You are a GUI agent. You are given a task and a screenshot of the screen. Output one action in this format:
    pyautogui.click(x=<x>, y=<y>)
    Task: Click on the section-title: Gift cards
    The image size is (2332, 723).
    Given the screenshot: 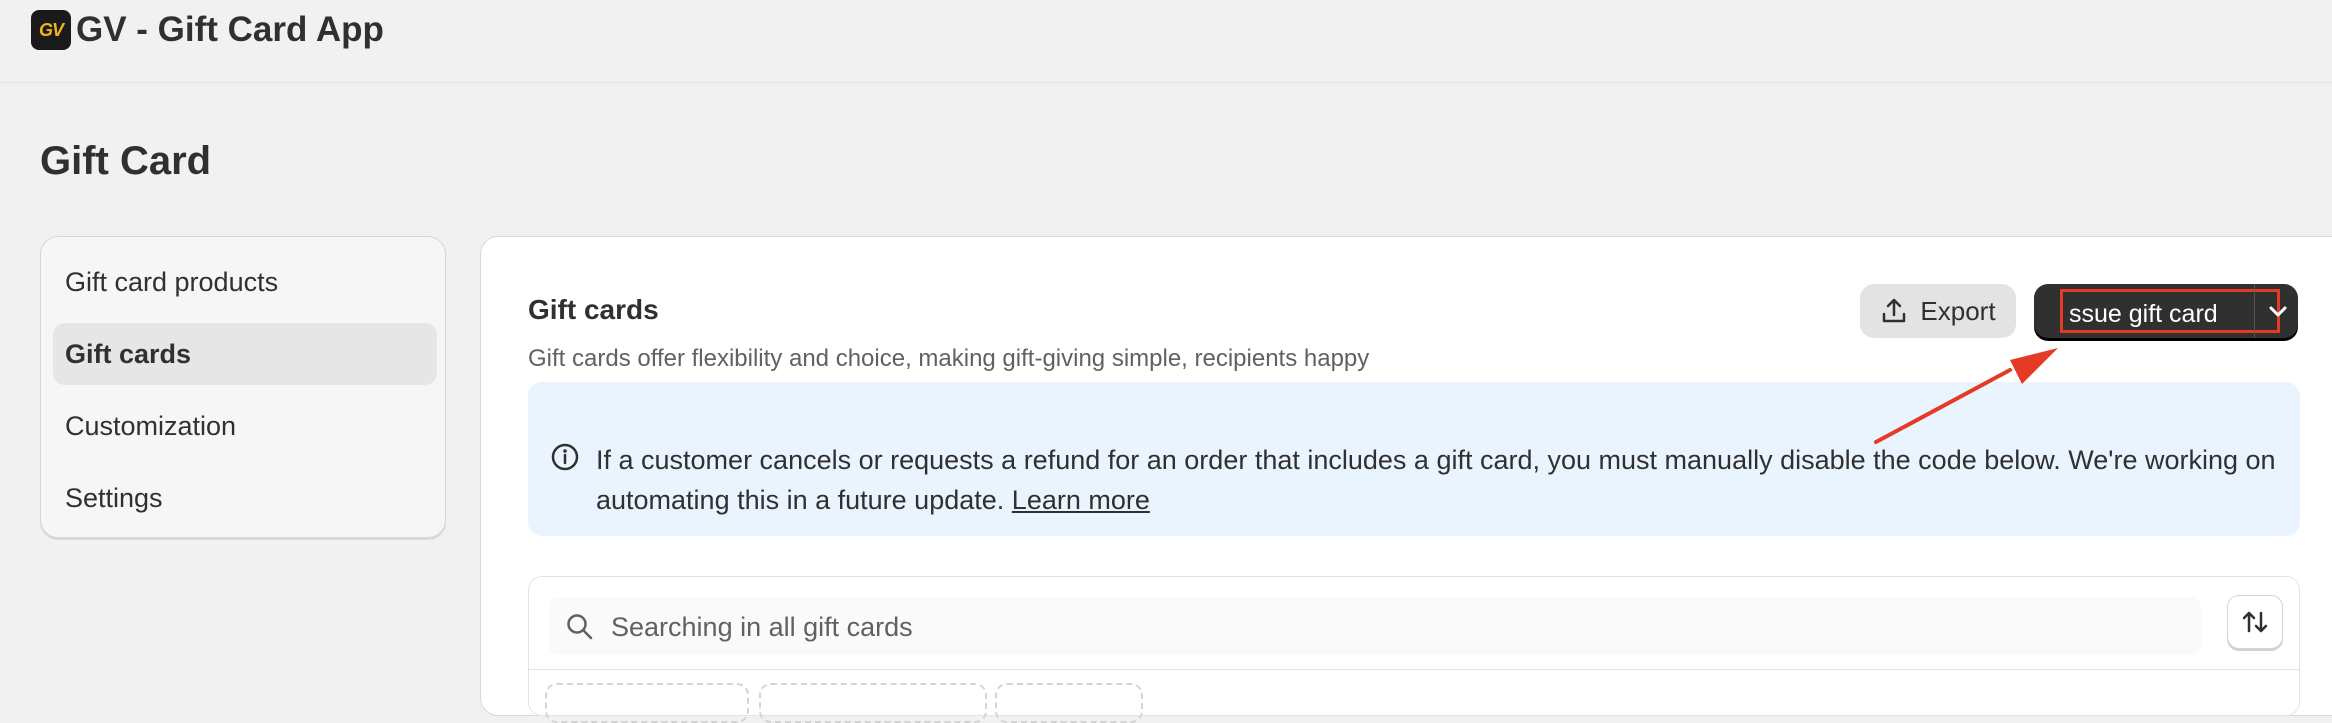 What is the action you would take?
    pyautogui.click(x=593, y=309)
    